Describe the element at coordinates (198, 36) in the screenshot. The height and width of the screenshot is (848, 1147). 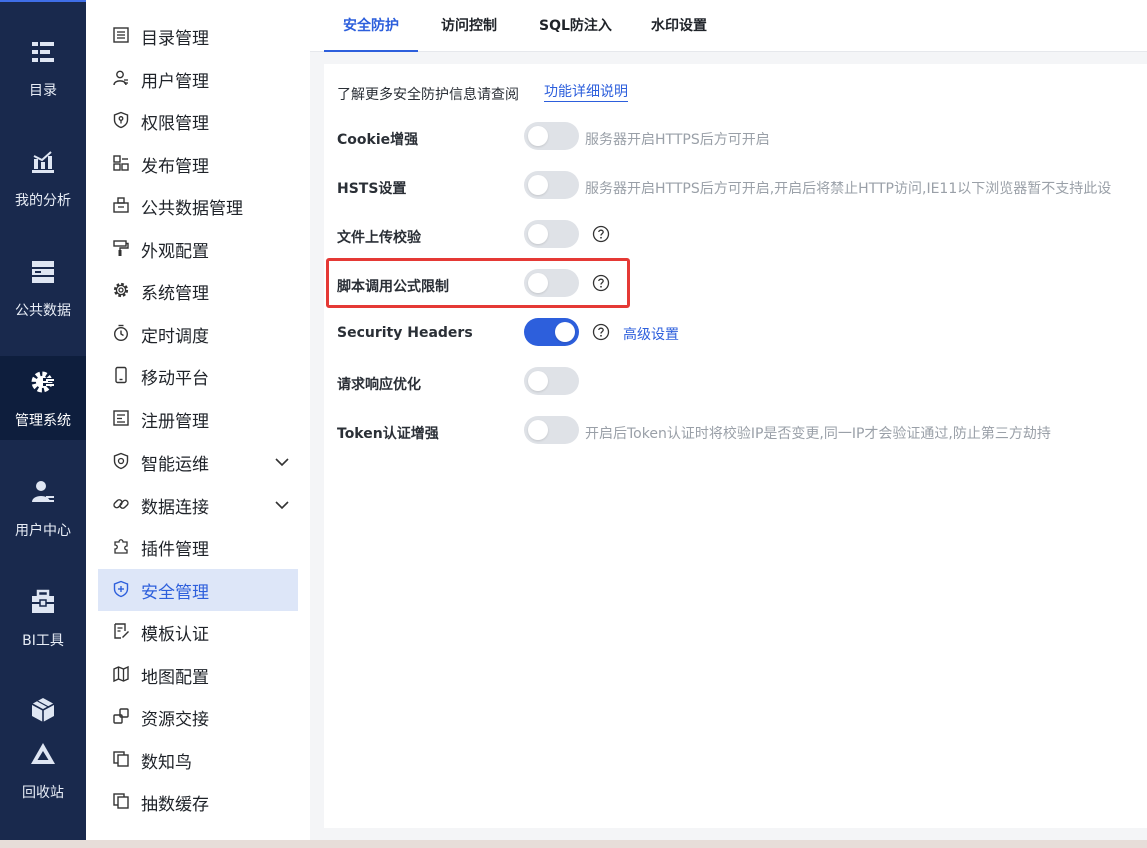
I see `subnav-item-catalog-manage: 目录管理` at that location.